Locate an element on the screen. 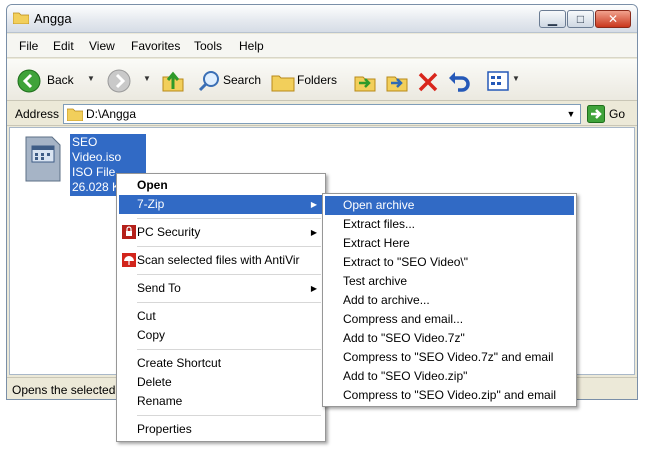 The height and width of the screenshot is (453, 646). move-to-icon is located at coordinates (365, 81).